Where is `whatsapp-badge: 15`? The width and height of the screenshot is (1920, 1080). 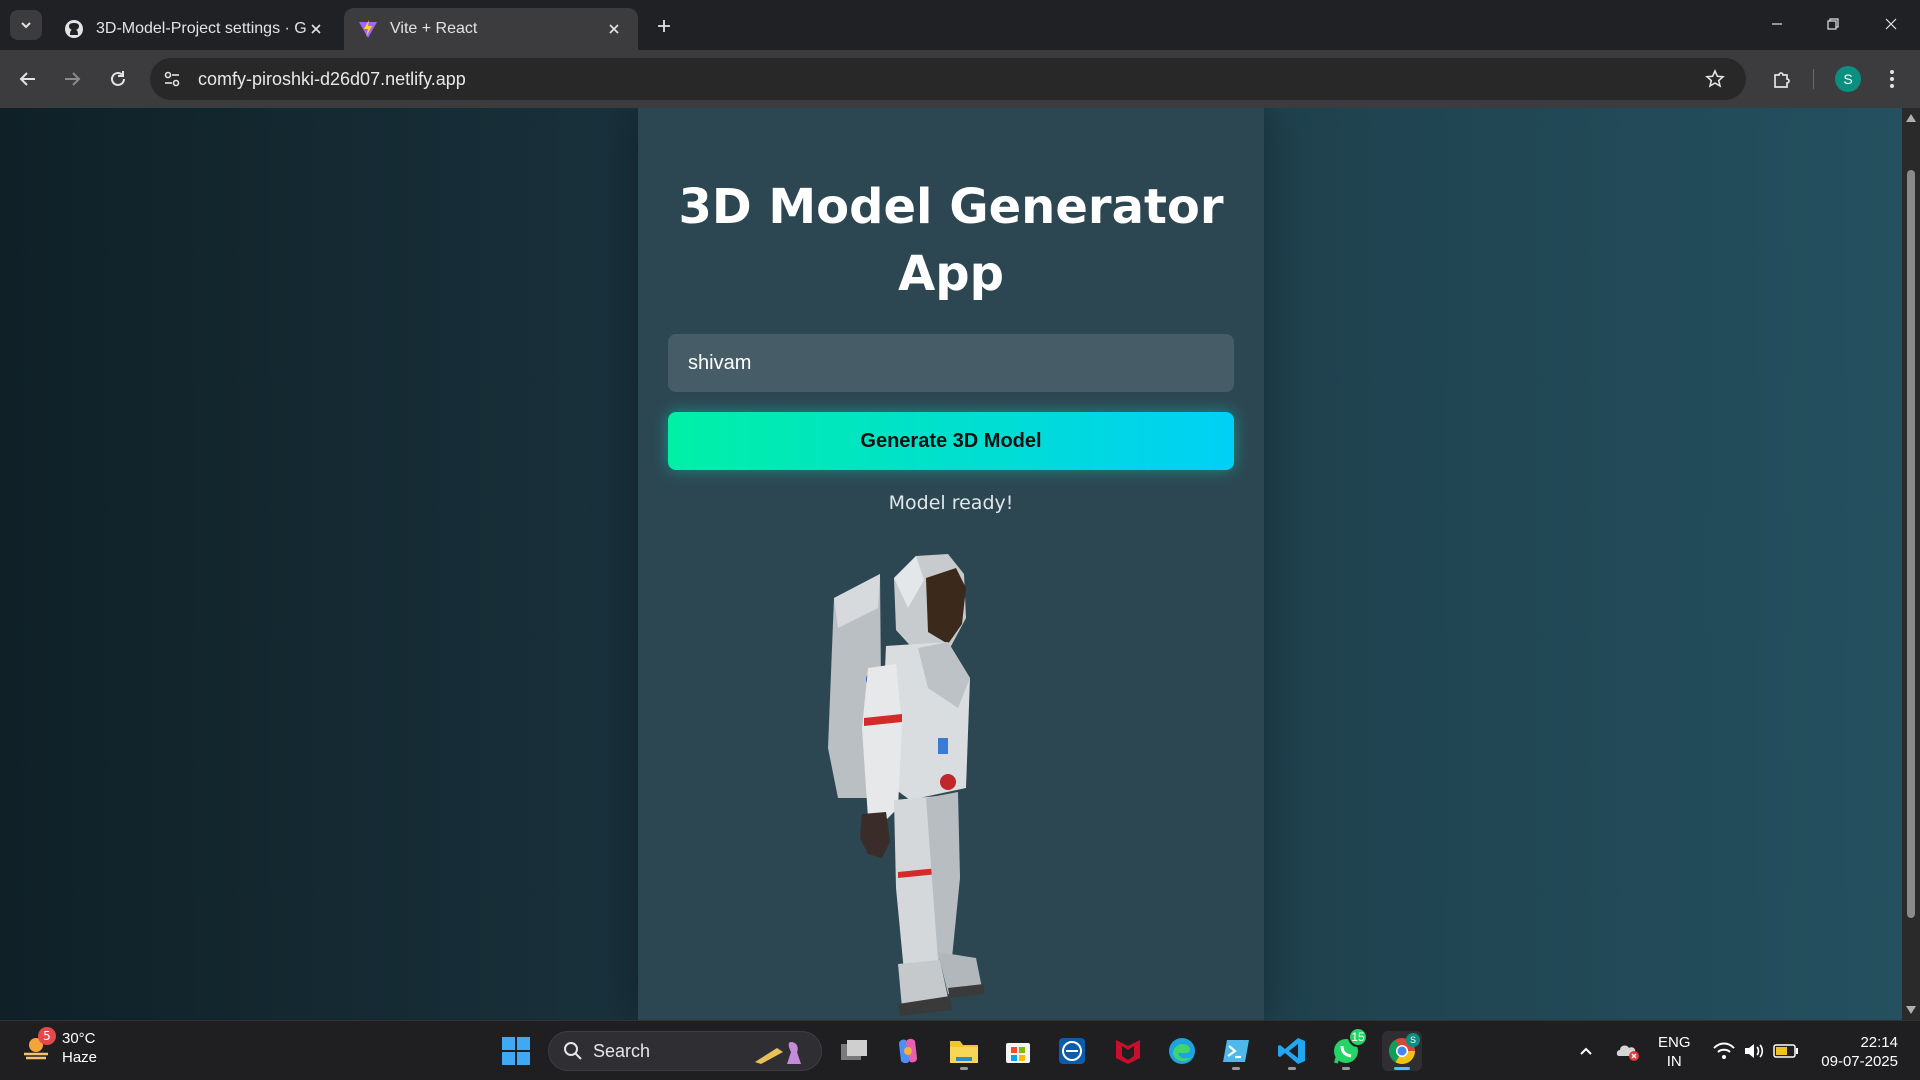
whatsapp-badge: 15 is located at coordinates (1358, 1037).